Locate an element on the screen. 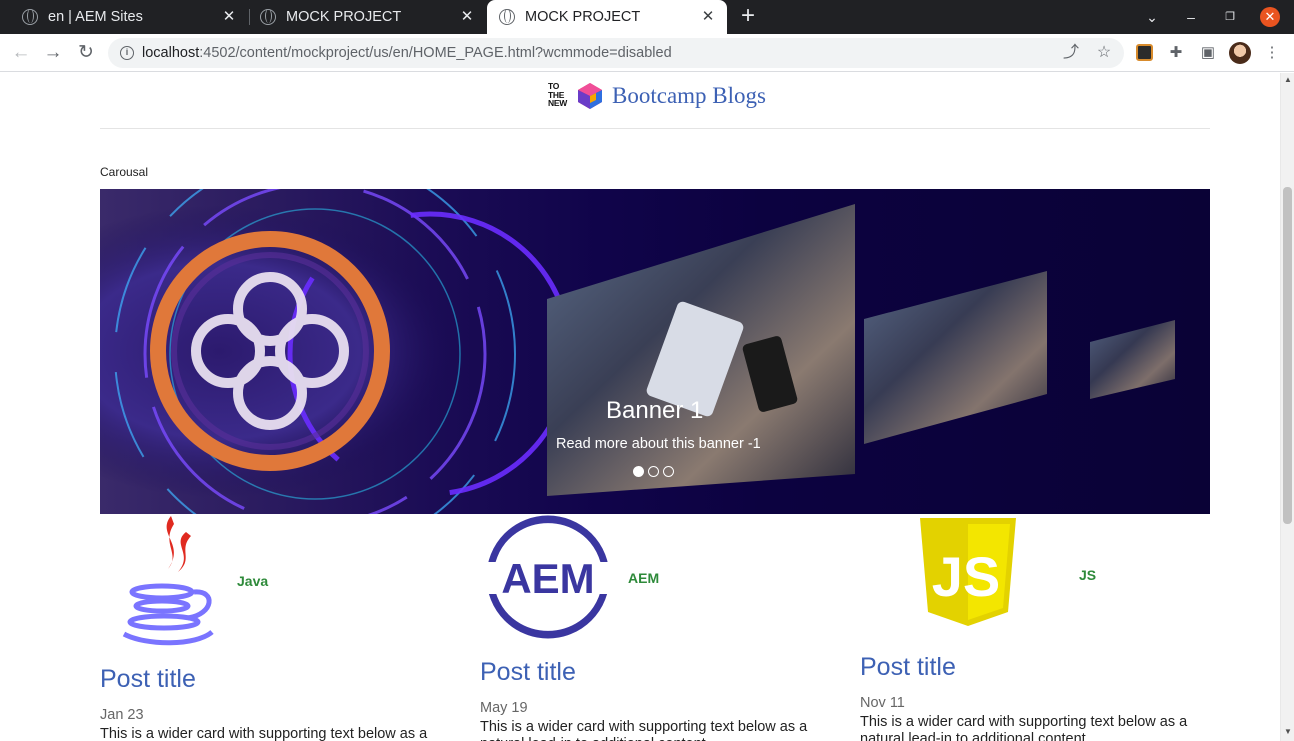 Image resolution: width=1294 pixels, height=741 pixels. extensions-icon: ✚ is located at coordinates (1176, 53).